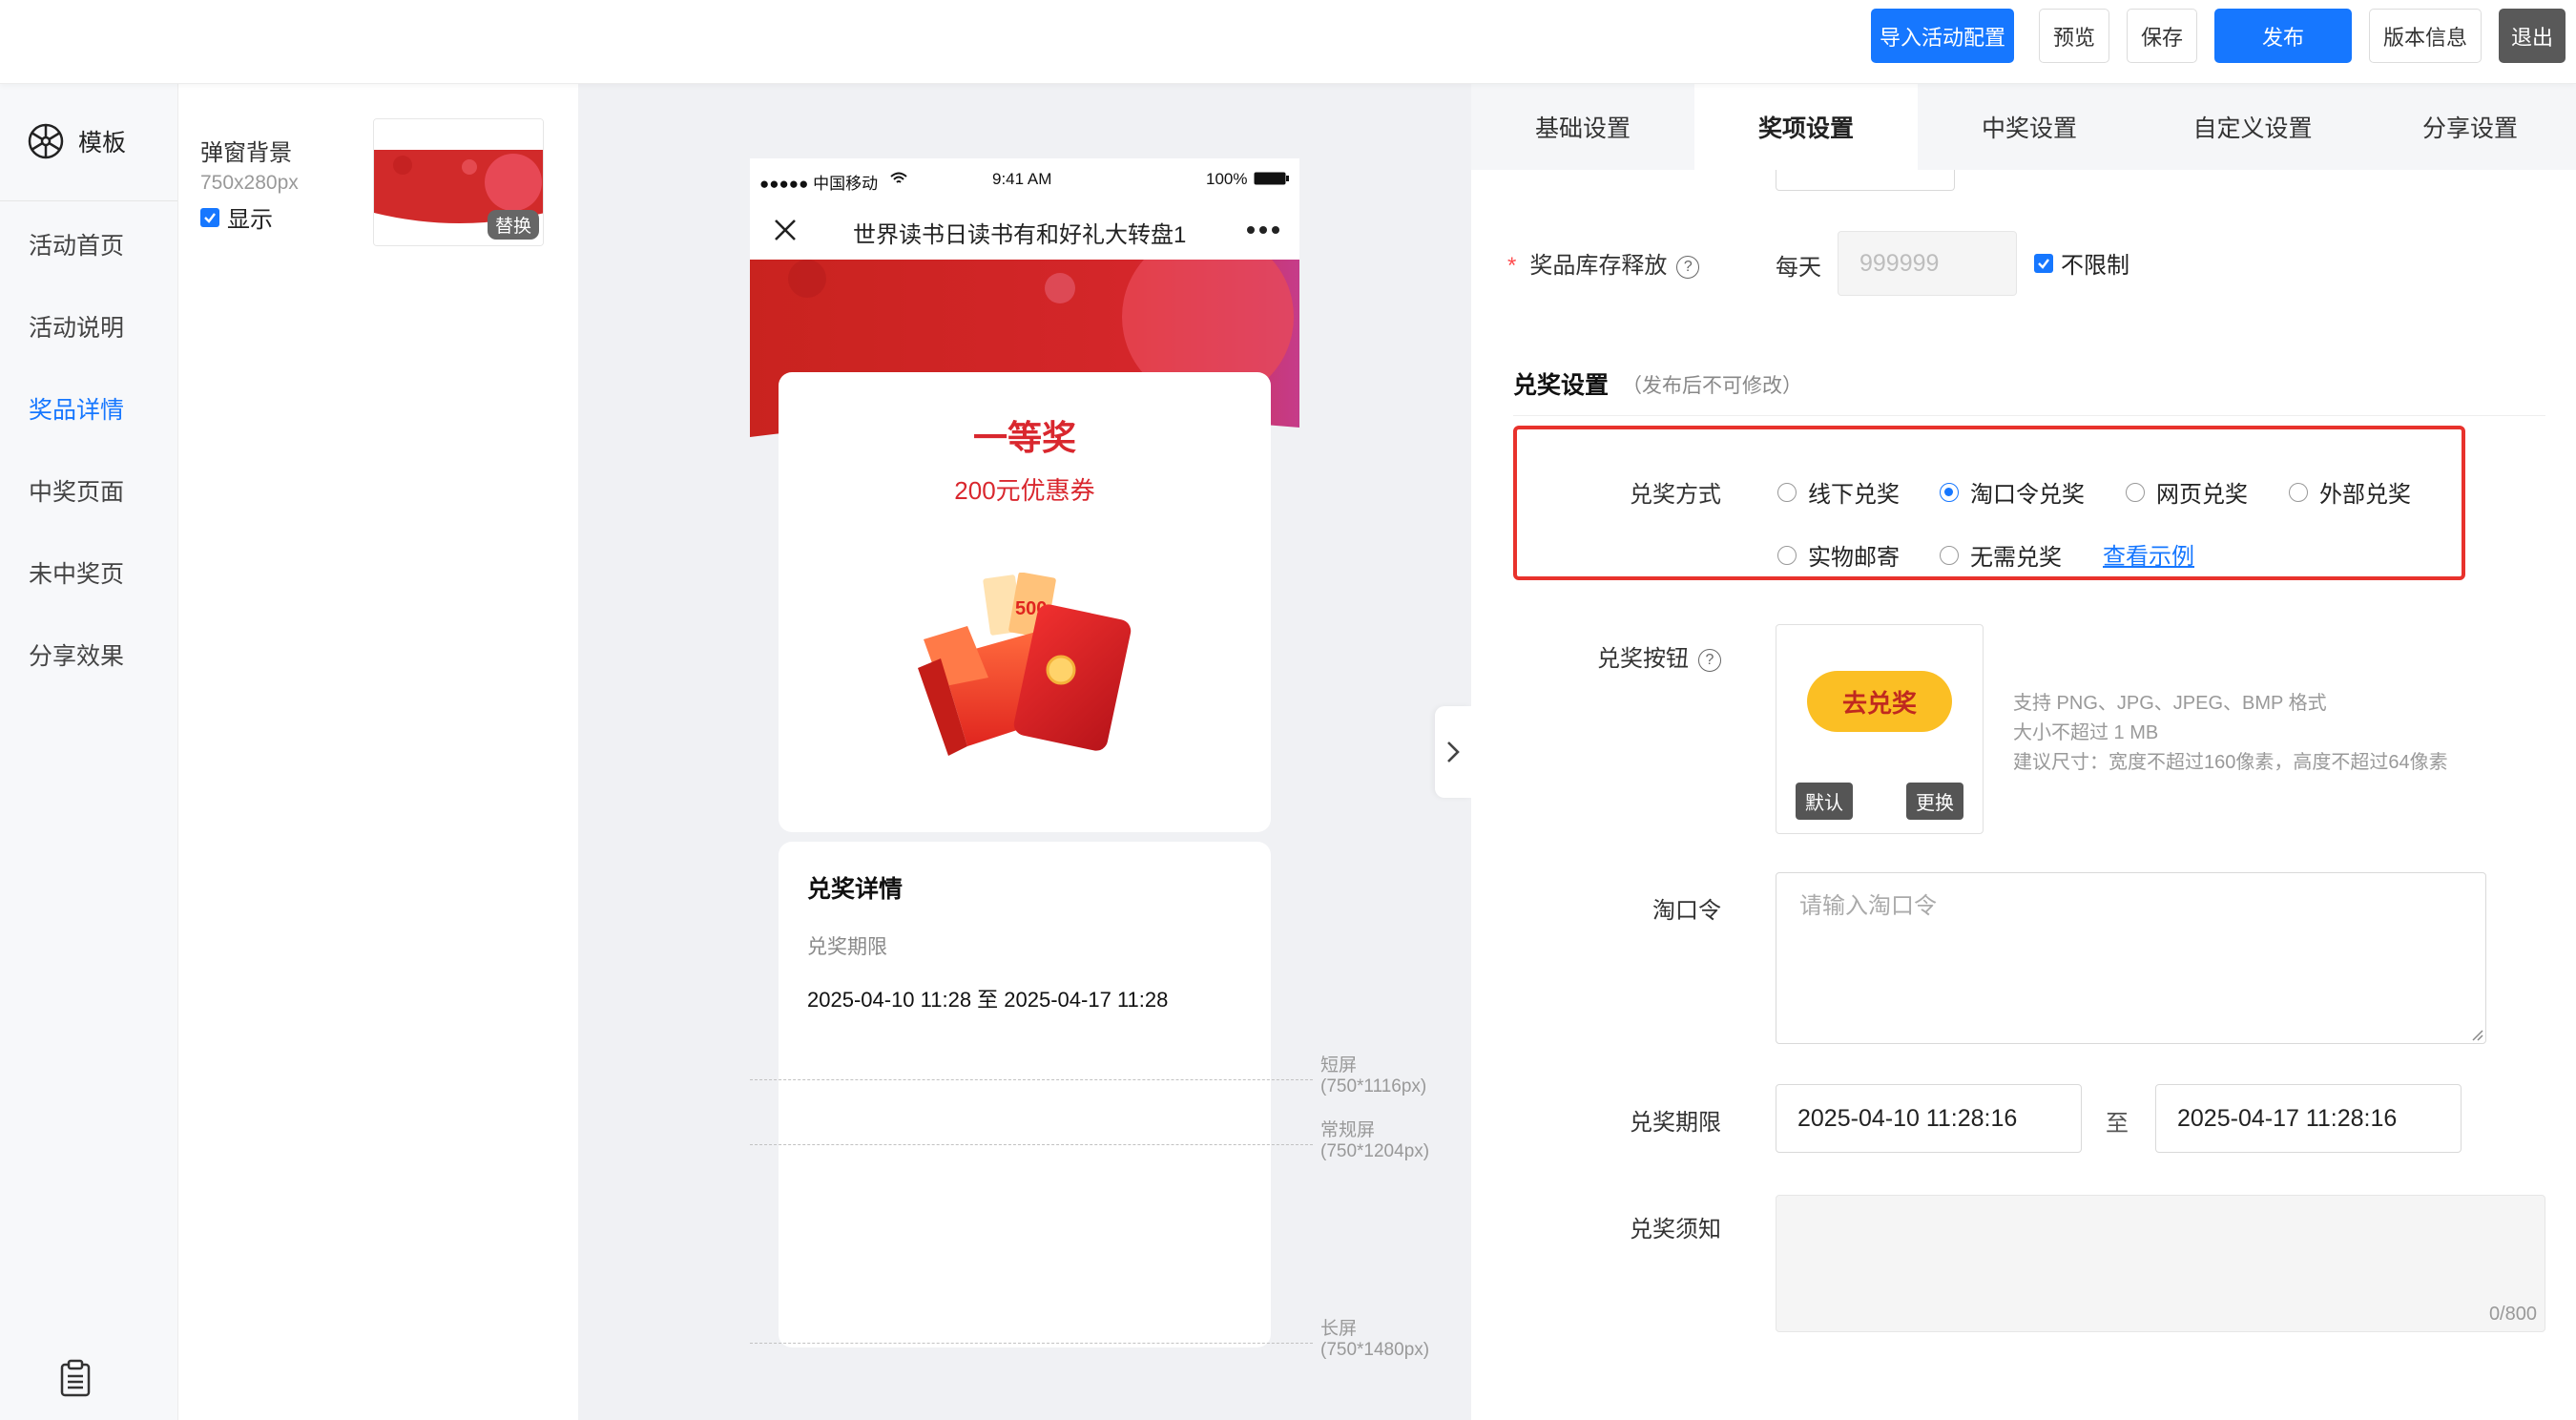 The width and height of the screenshot is (2576, 1420). What do you see at coordinates (246, 153) in the screenshot?
I see `popup-bg-label: 弹窗背景` at bounding box center [246, 153].